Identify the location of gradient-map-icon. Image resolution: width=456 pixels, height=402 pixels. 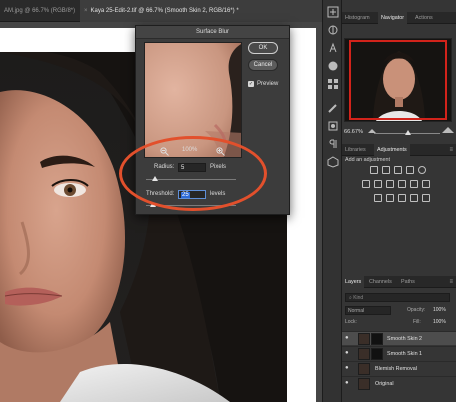
(426, 198).